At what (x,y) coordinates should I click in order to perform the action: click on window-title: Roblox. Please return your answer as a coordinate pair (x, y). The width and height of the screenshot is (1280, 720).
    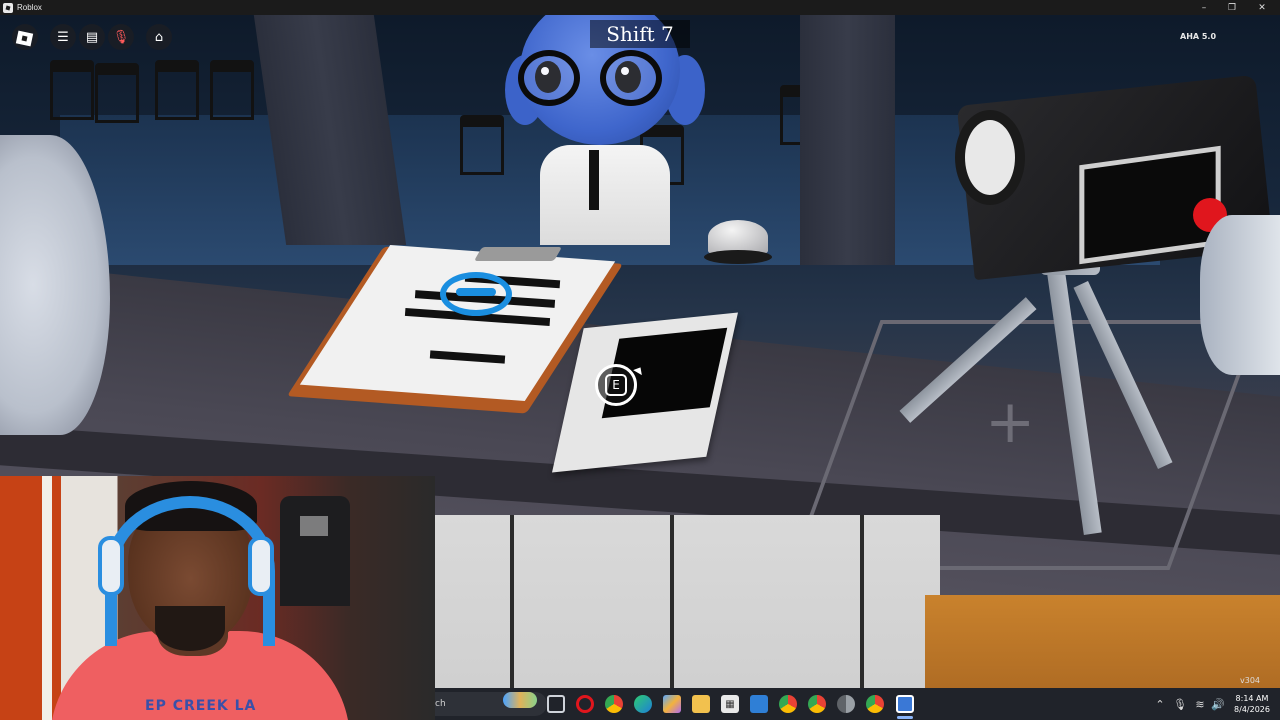
    Looking at the image, I should click on (29, 7).